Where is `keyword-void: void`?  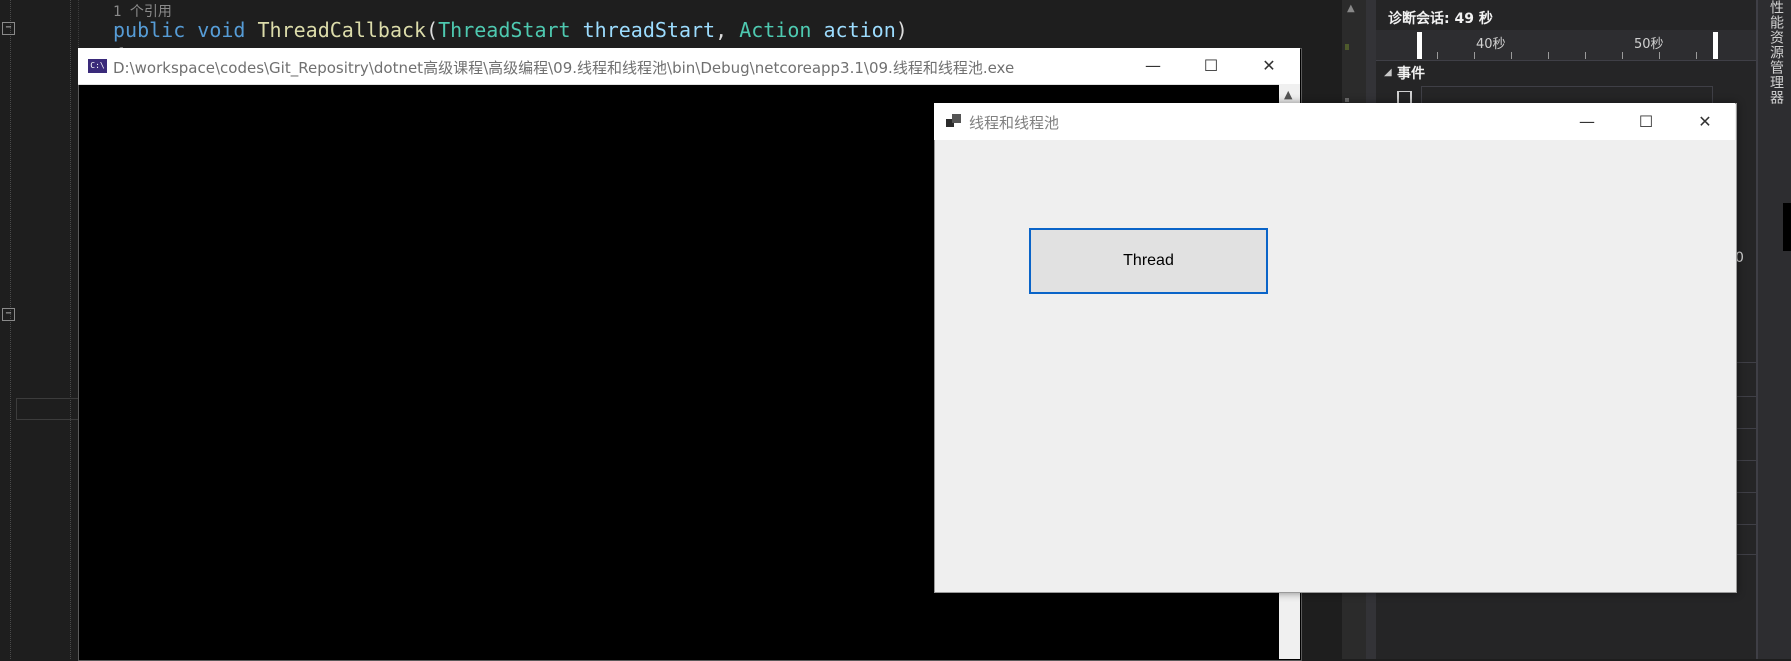 keyword-void: void is located at coordinates (221, 30).